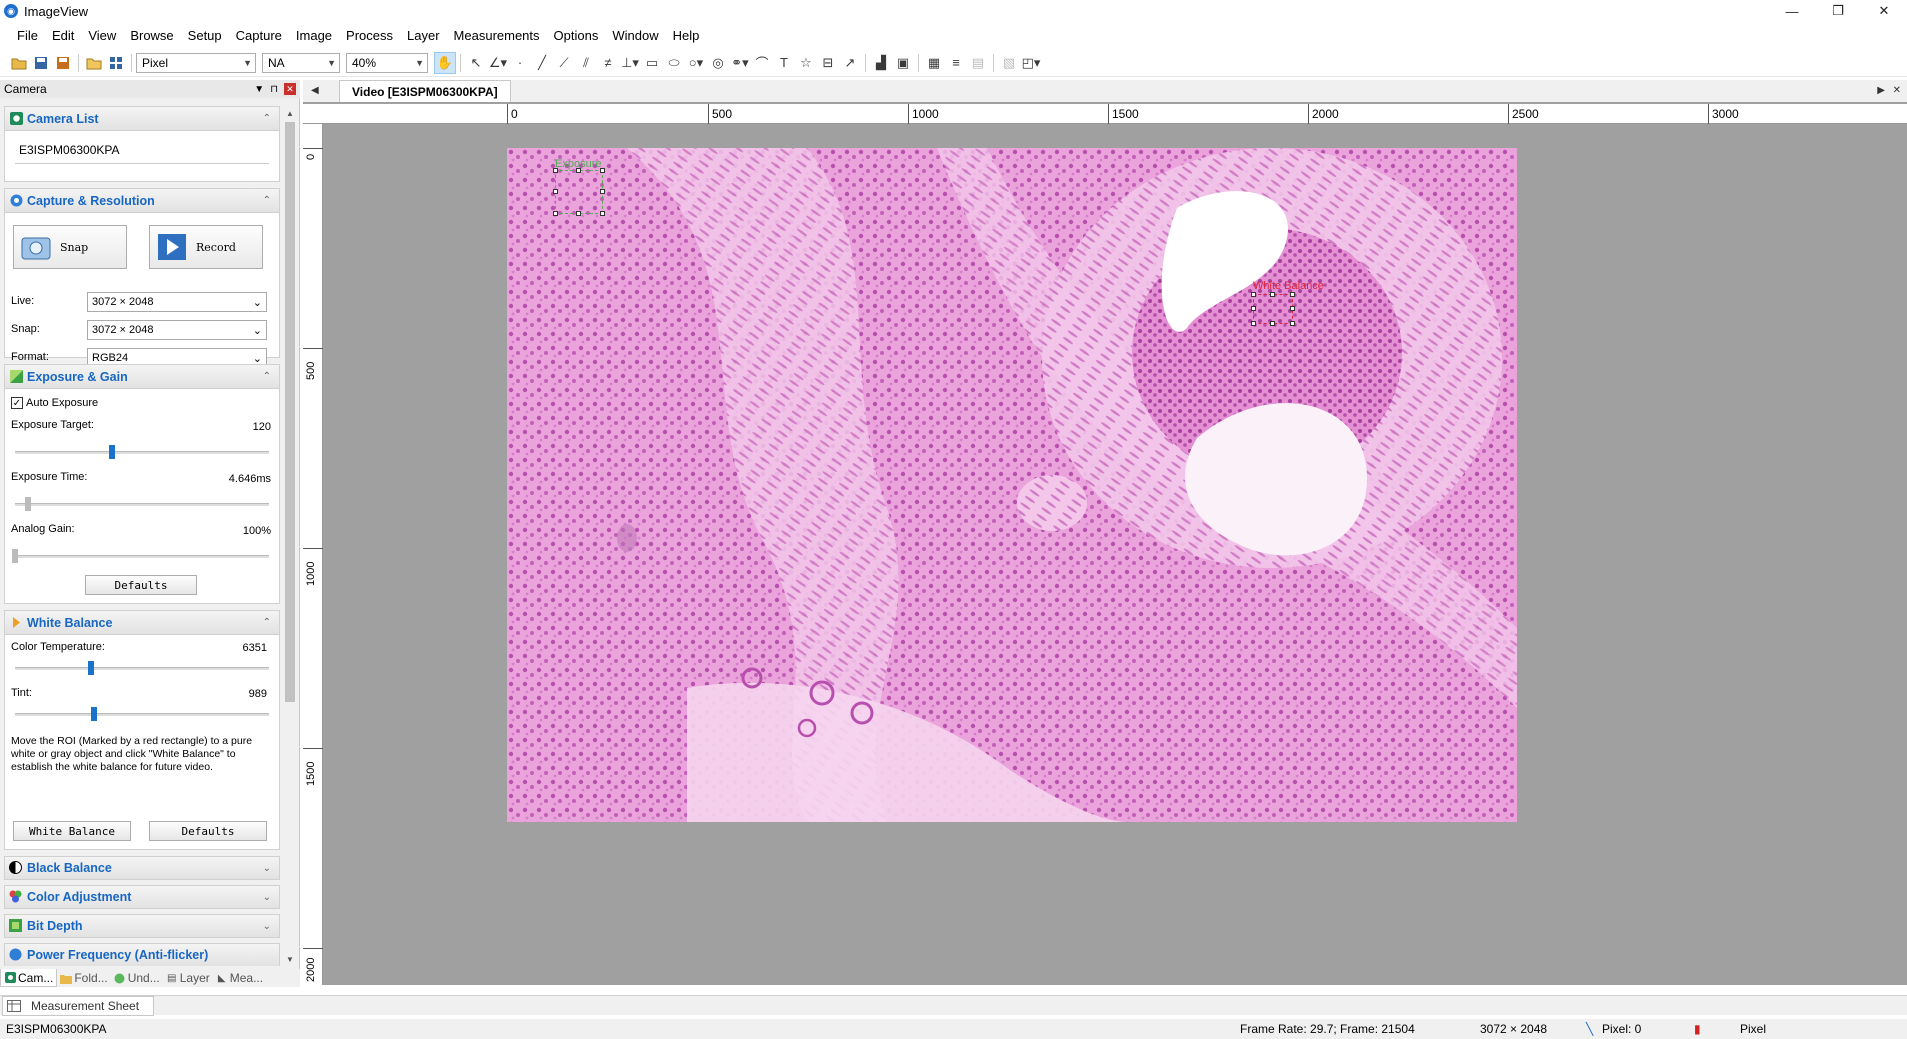 The height and width of the screenshot is (1039, 1907). Describe the element at coordinates (142, 201) in the screenshot. I see `capture-header: Capture & Resolution ⌃` at that location.